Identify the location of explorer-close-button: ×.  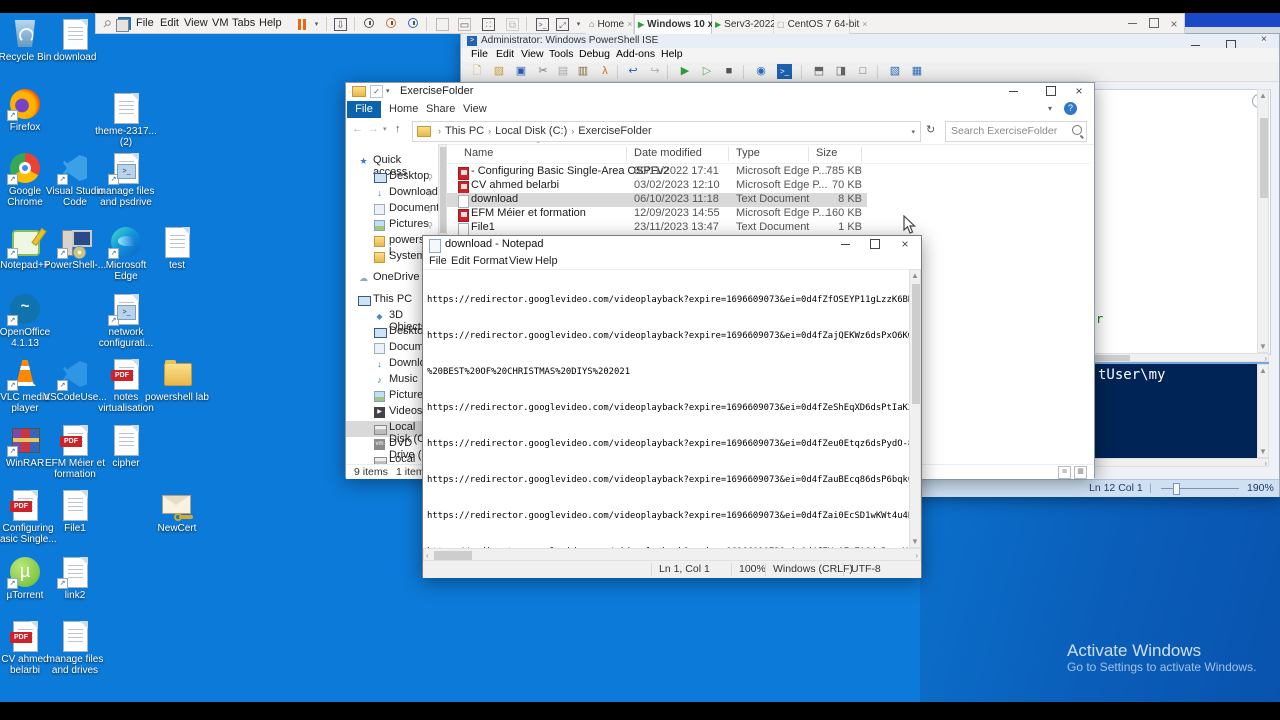
(1079, 92).